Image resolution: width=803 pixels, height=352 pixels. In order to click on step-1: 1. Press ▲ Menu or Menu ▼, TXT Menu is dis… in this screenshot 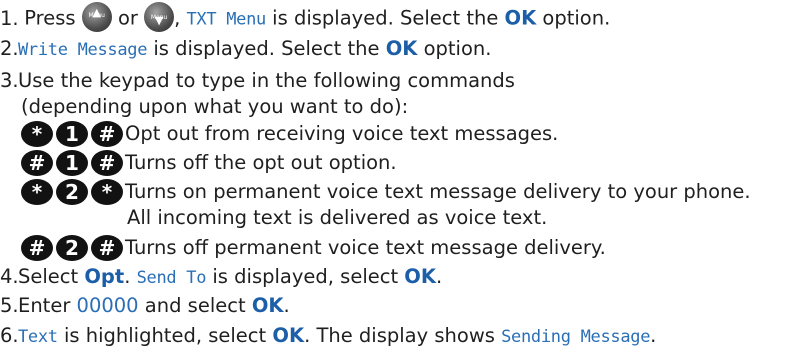, I will do `click(305, 18)`.